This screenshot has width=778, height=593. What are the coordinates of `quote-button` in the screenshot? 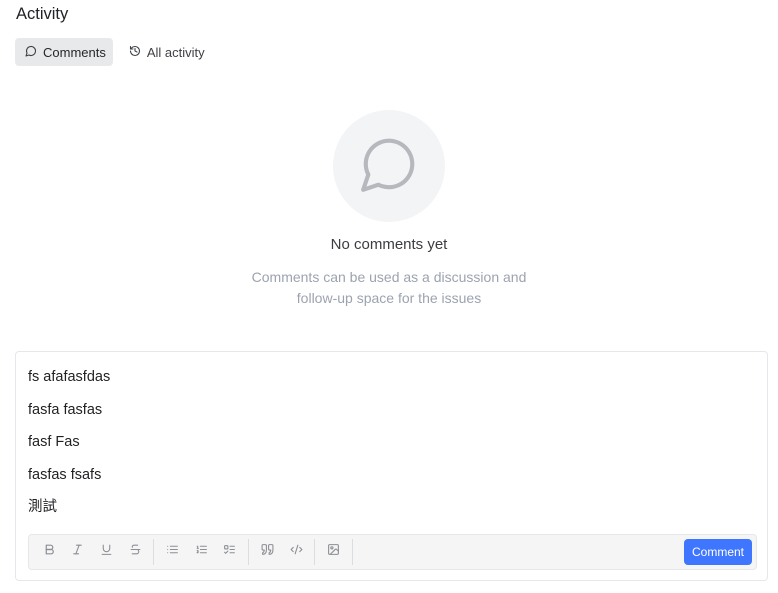 It's located at (267, 552).